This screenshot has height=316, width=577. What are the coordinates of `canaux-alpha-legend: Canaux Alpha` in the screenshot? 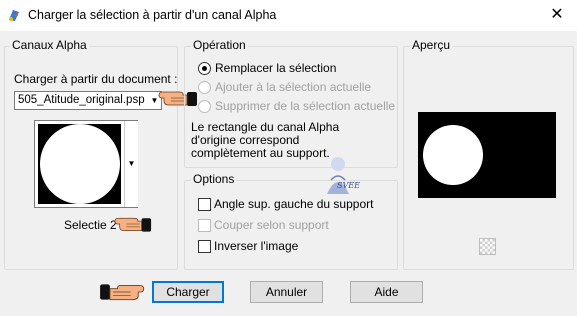 It's located at (49, 45).